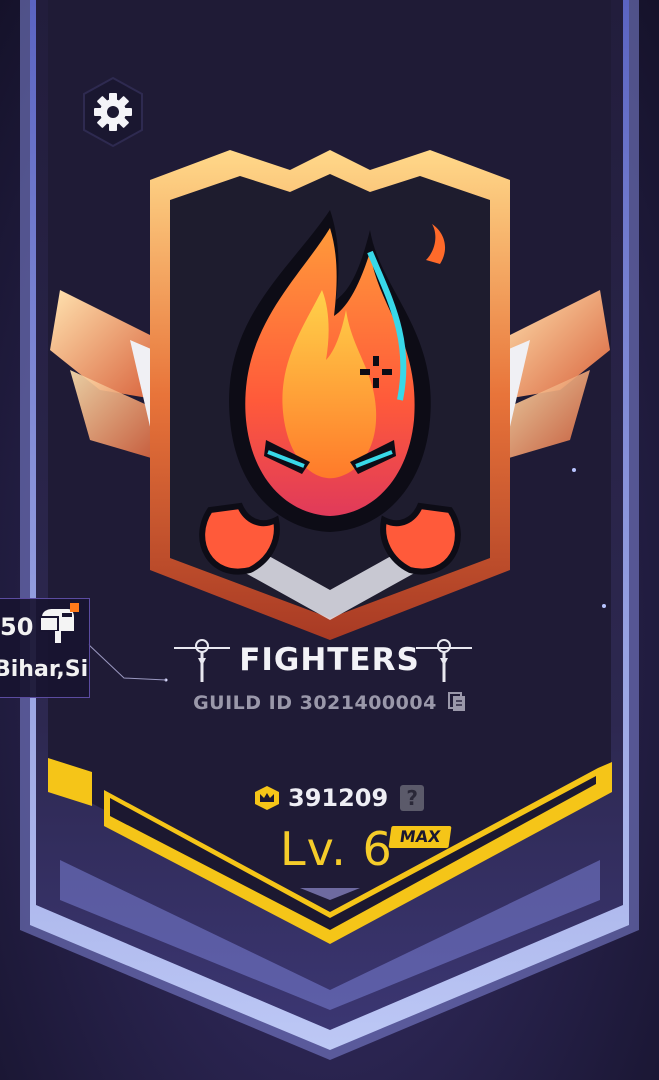  Describe the element at coordinates (127, 662) in the screenshot. I see `connector-line` at that location.